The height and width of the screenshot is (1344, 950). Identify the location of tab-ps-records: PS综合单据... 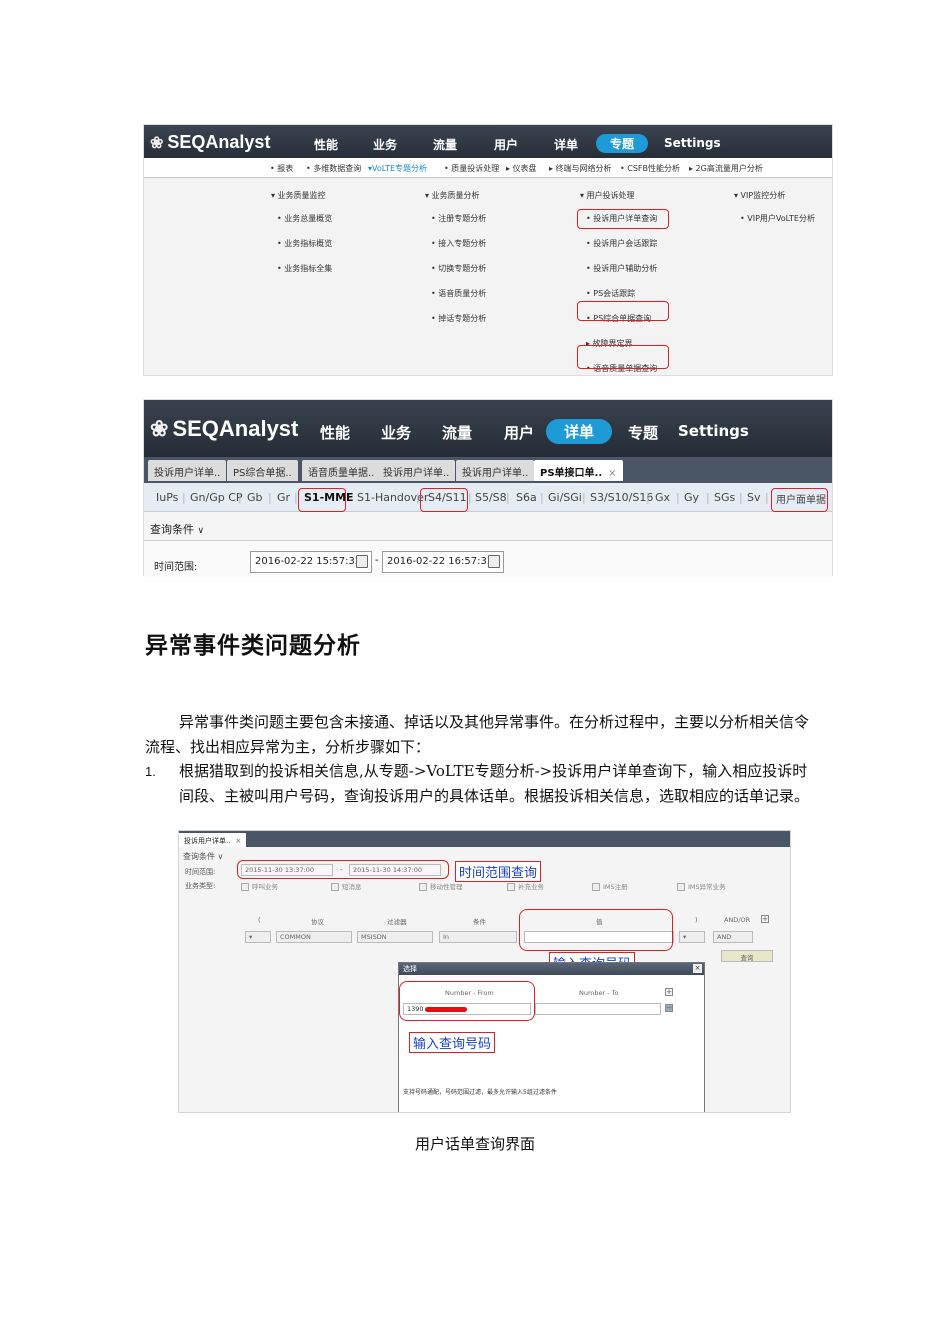
(262, 470).